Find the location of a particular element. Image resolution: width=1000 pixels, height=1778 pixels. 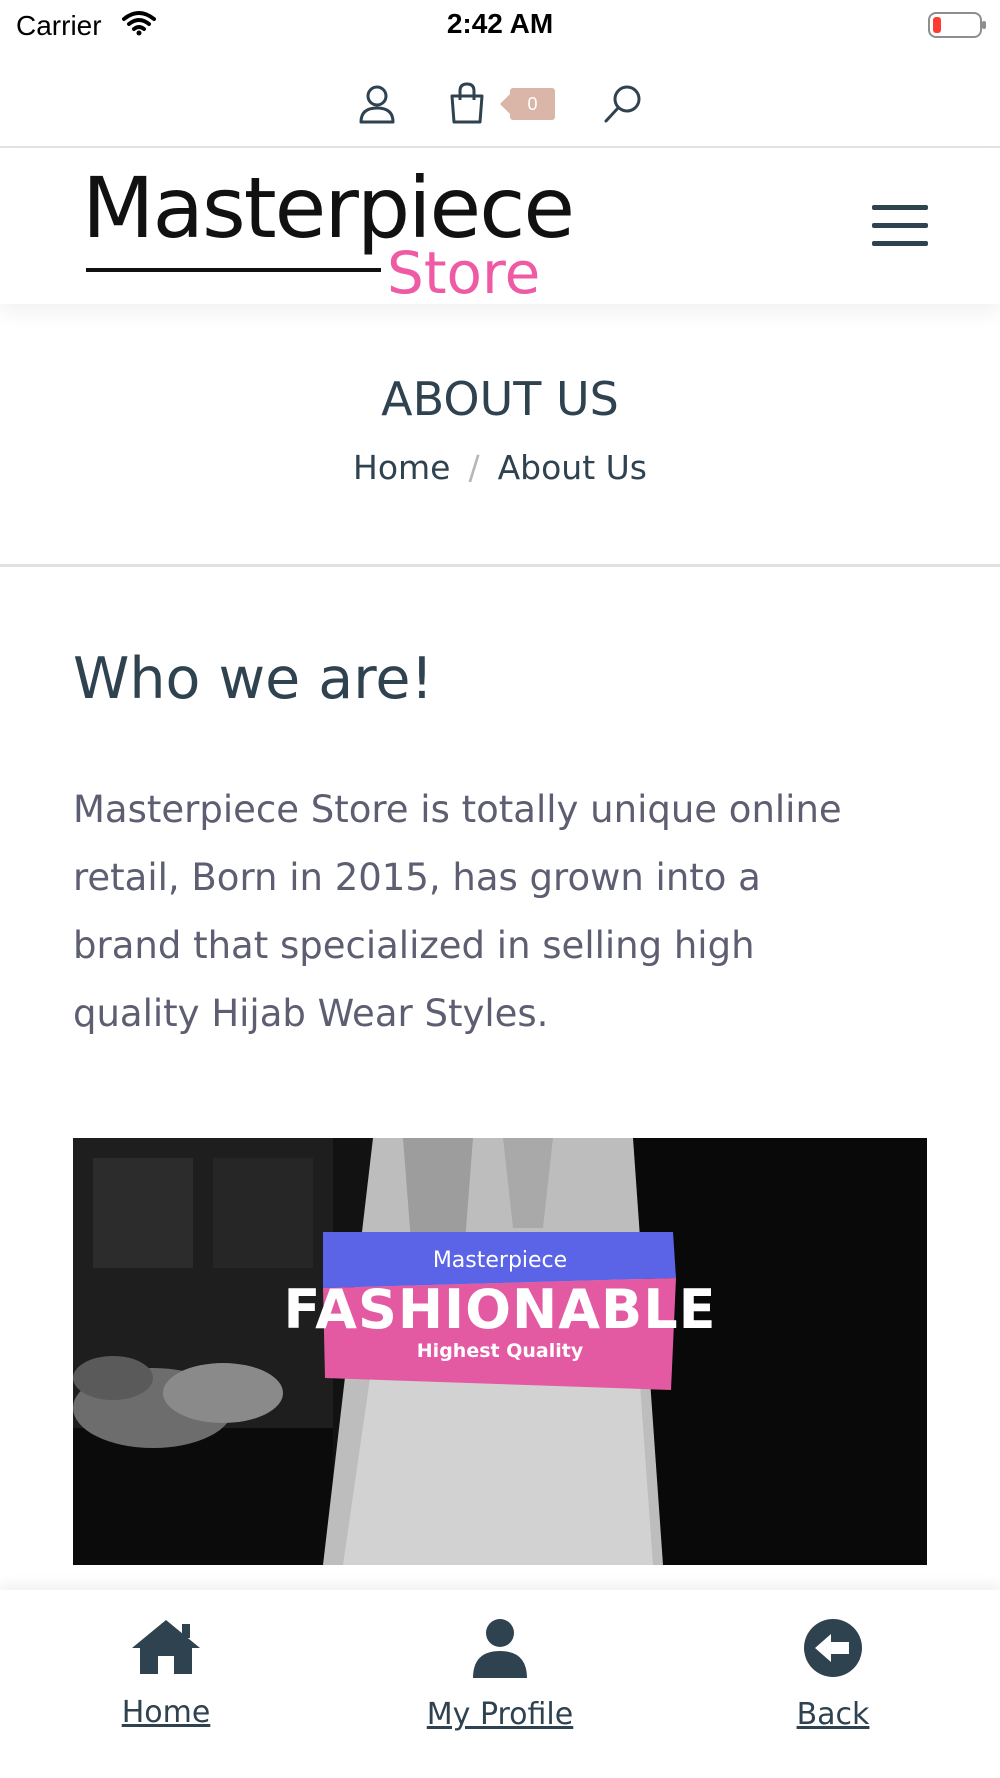

search-icon is located at coordinates (623, 106).